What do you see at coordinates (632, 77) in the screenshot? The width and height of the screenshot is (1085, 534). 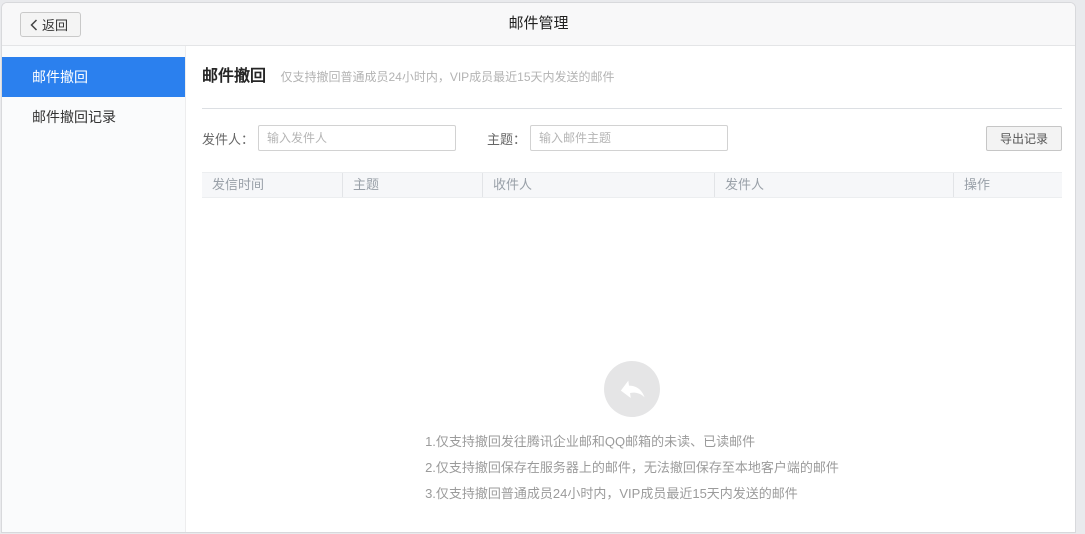 I see `section-header: 邮件撤回 仅支持撤回普通成员24小时内，VIP成员最近15天内发送的邮件` at bounding box center [632, 77].